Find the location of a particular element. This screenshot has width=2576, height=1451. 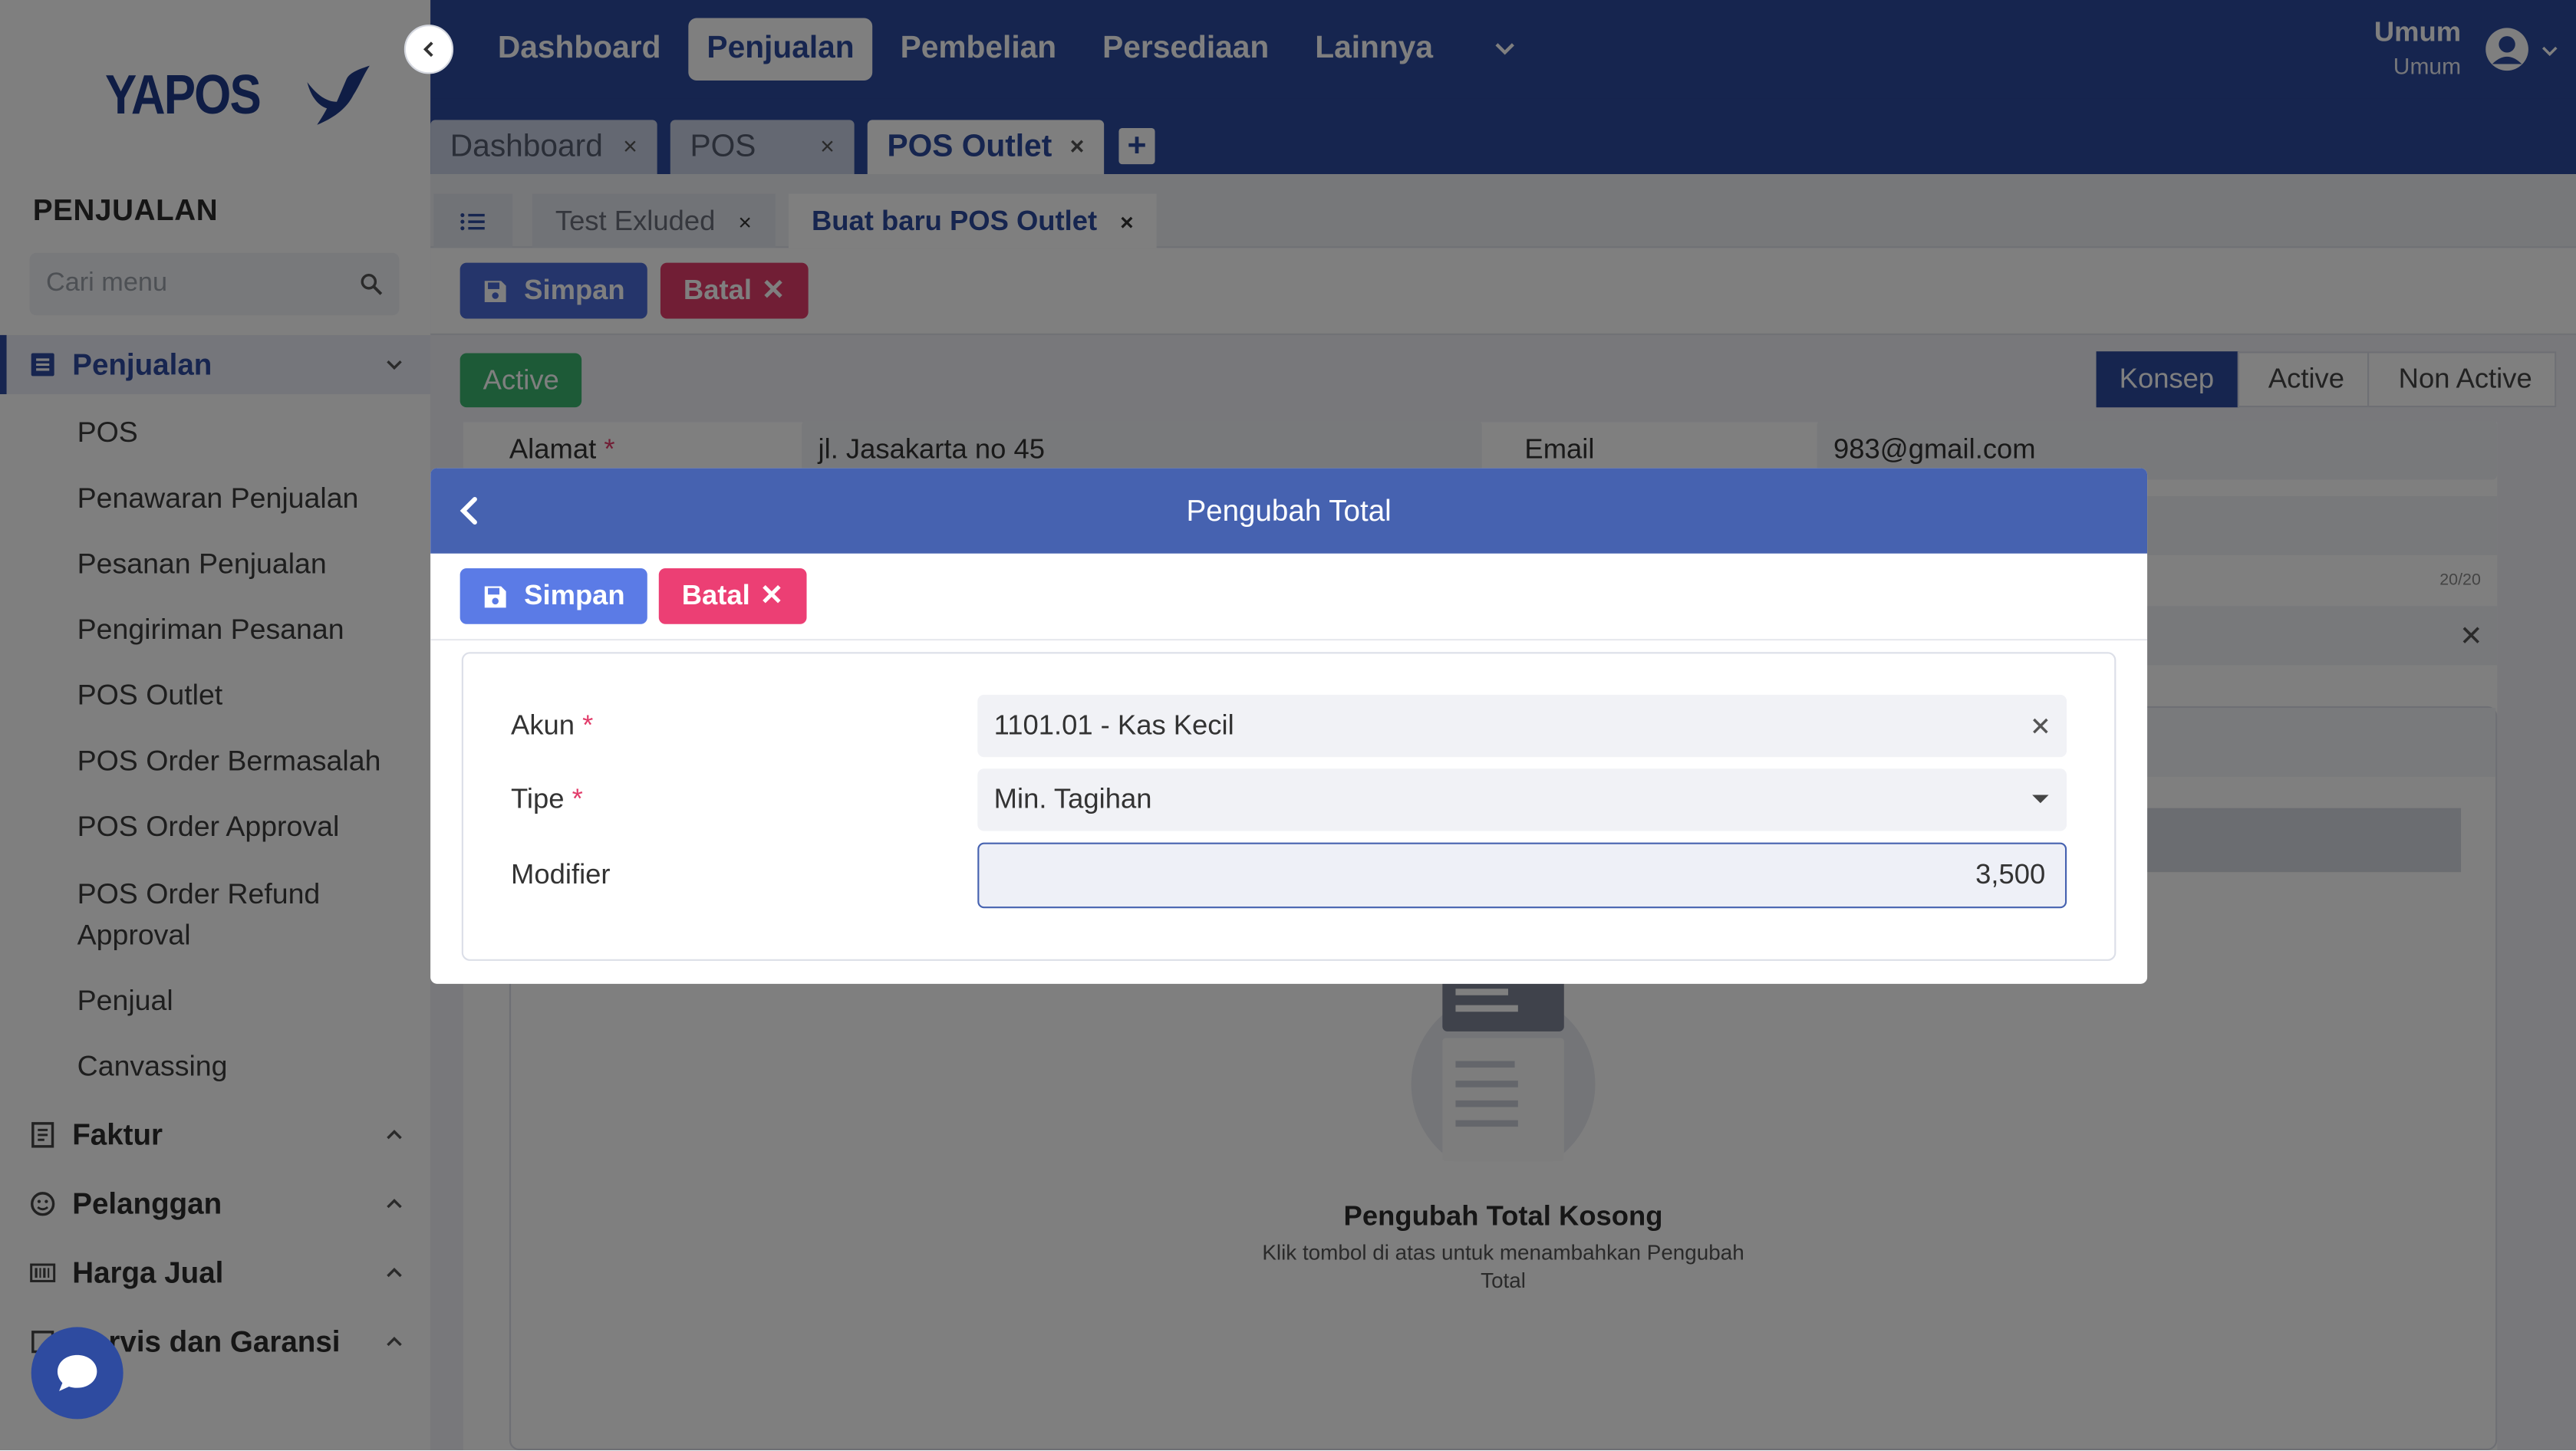

tipe-label: Tipe * is located at coordinates (547, 799).